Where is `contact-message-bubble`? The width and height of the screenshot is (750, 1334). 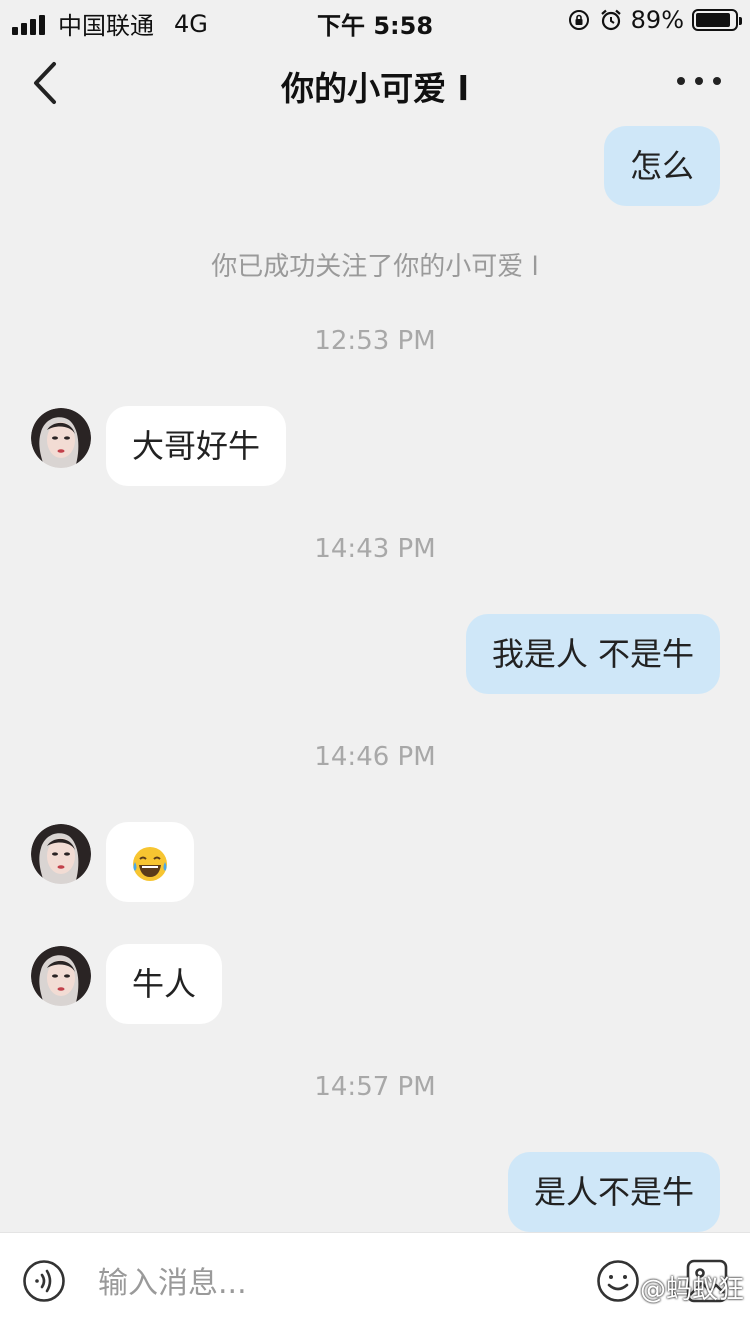 contact-message-bubble is located at coordinates (150, 862).